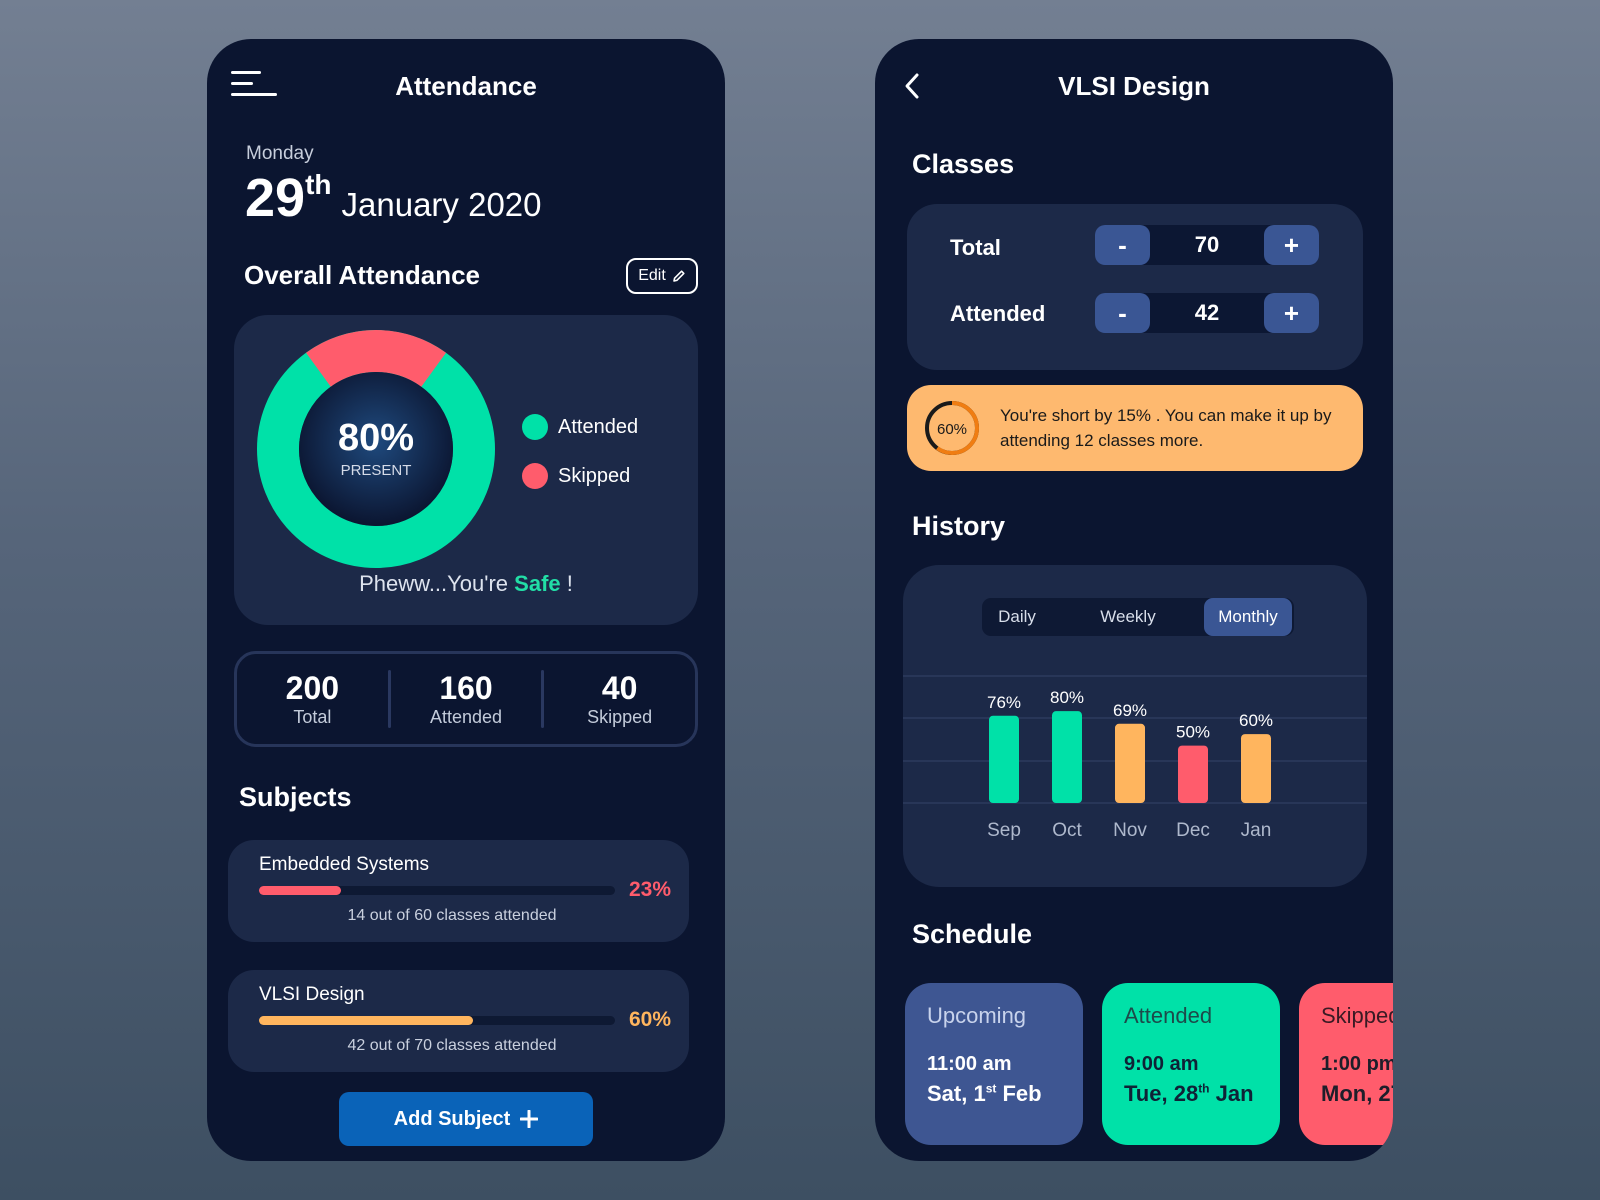 The height and width of the screenshot is (1200, 1600). I want to click on bar-jan, so click(1256, 768).